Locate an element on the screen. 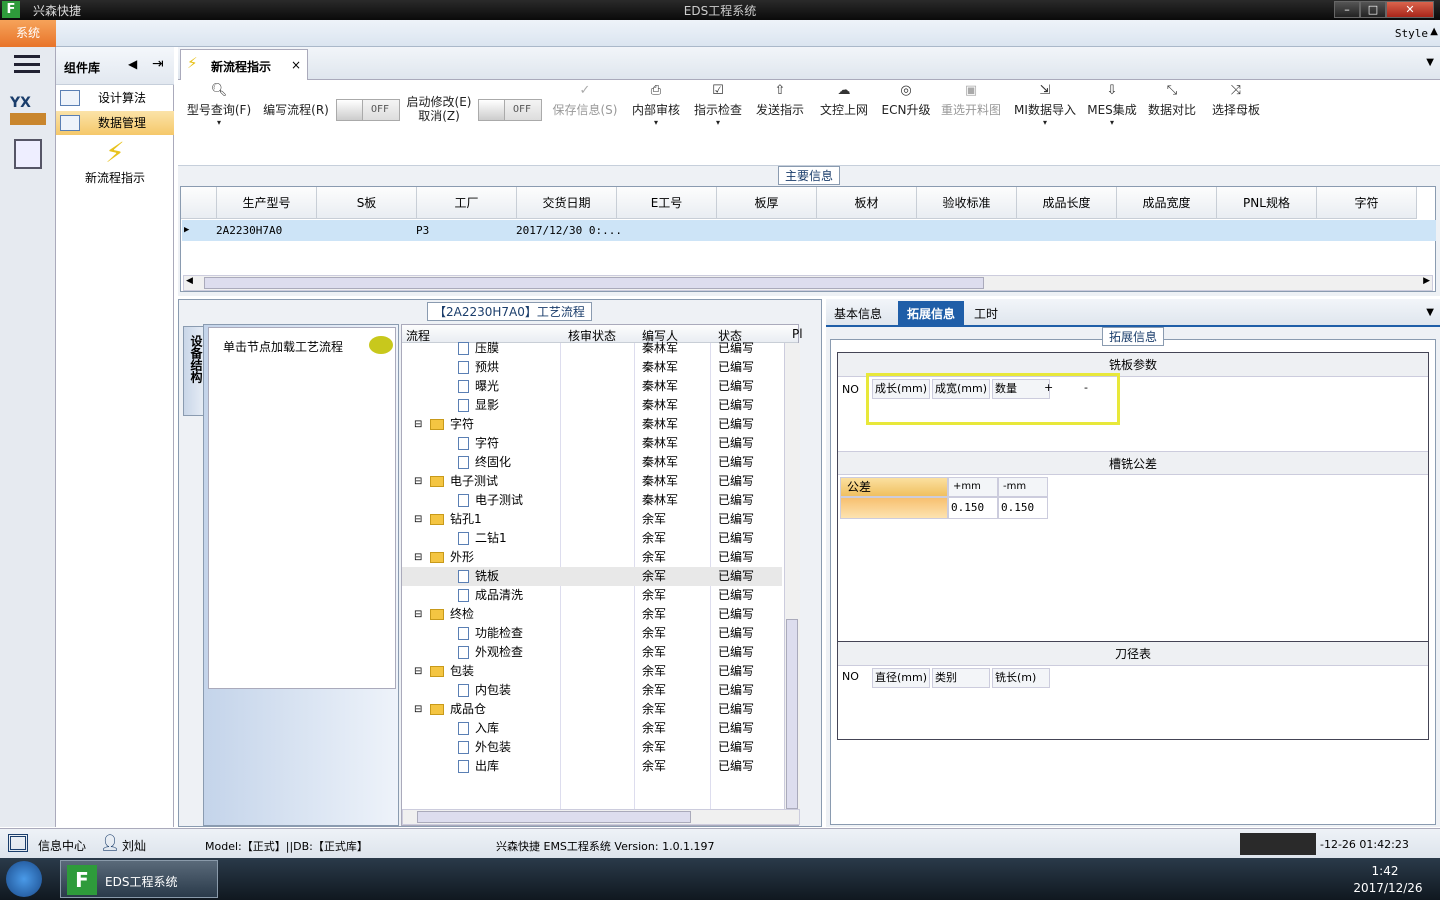 The image size is (1440, 900). col-header: PNL规格 is located at coordinates (1267, 203).